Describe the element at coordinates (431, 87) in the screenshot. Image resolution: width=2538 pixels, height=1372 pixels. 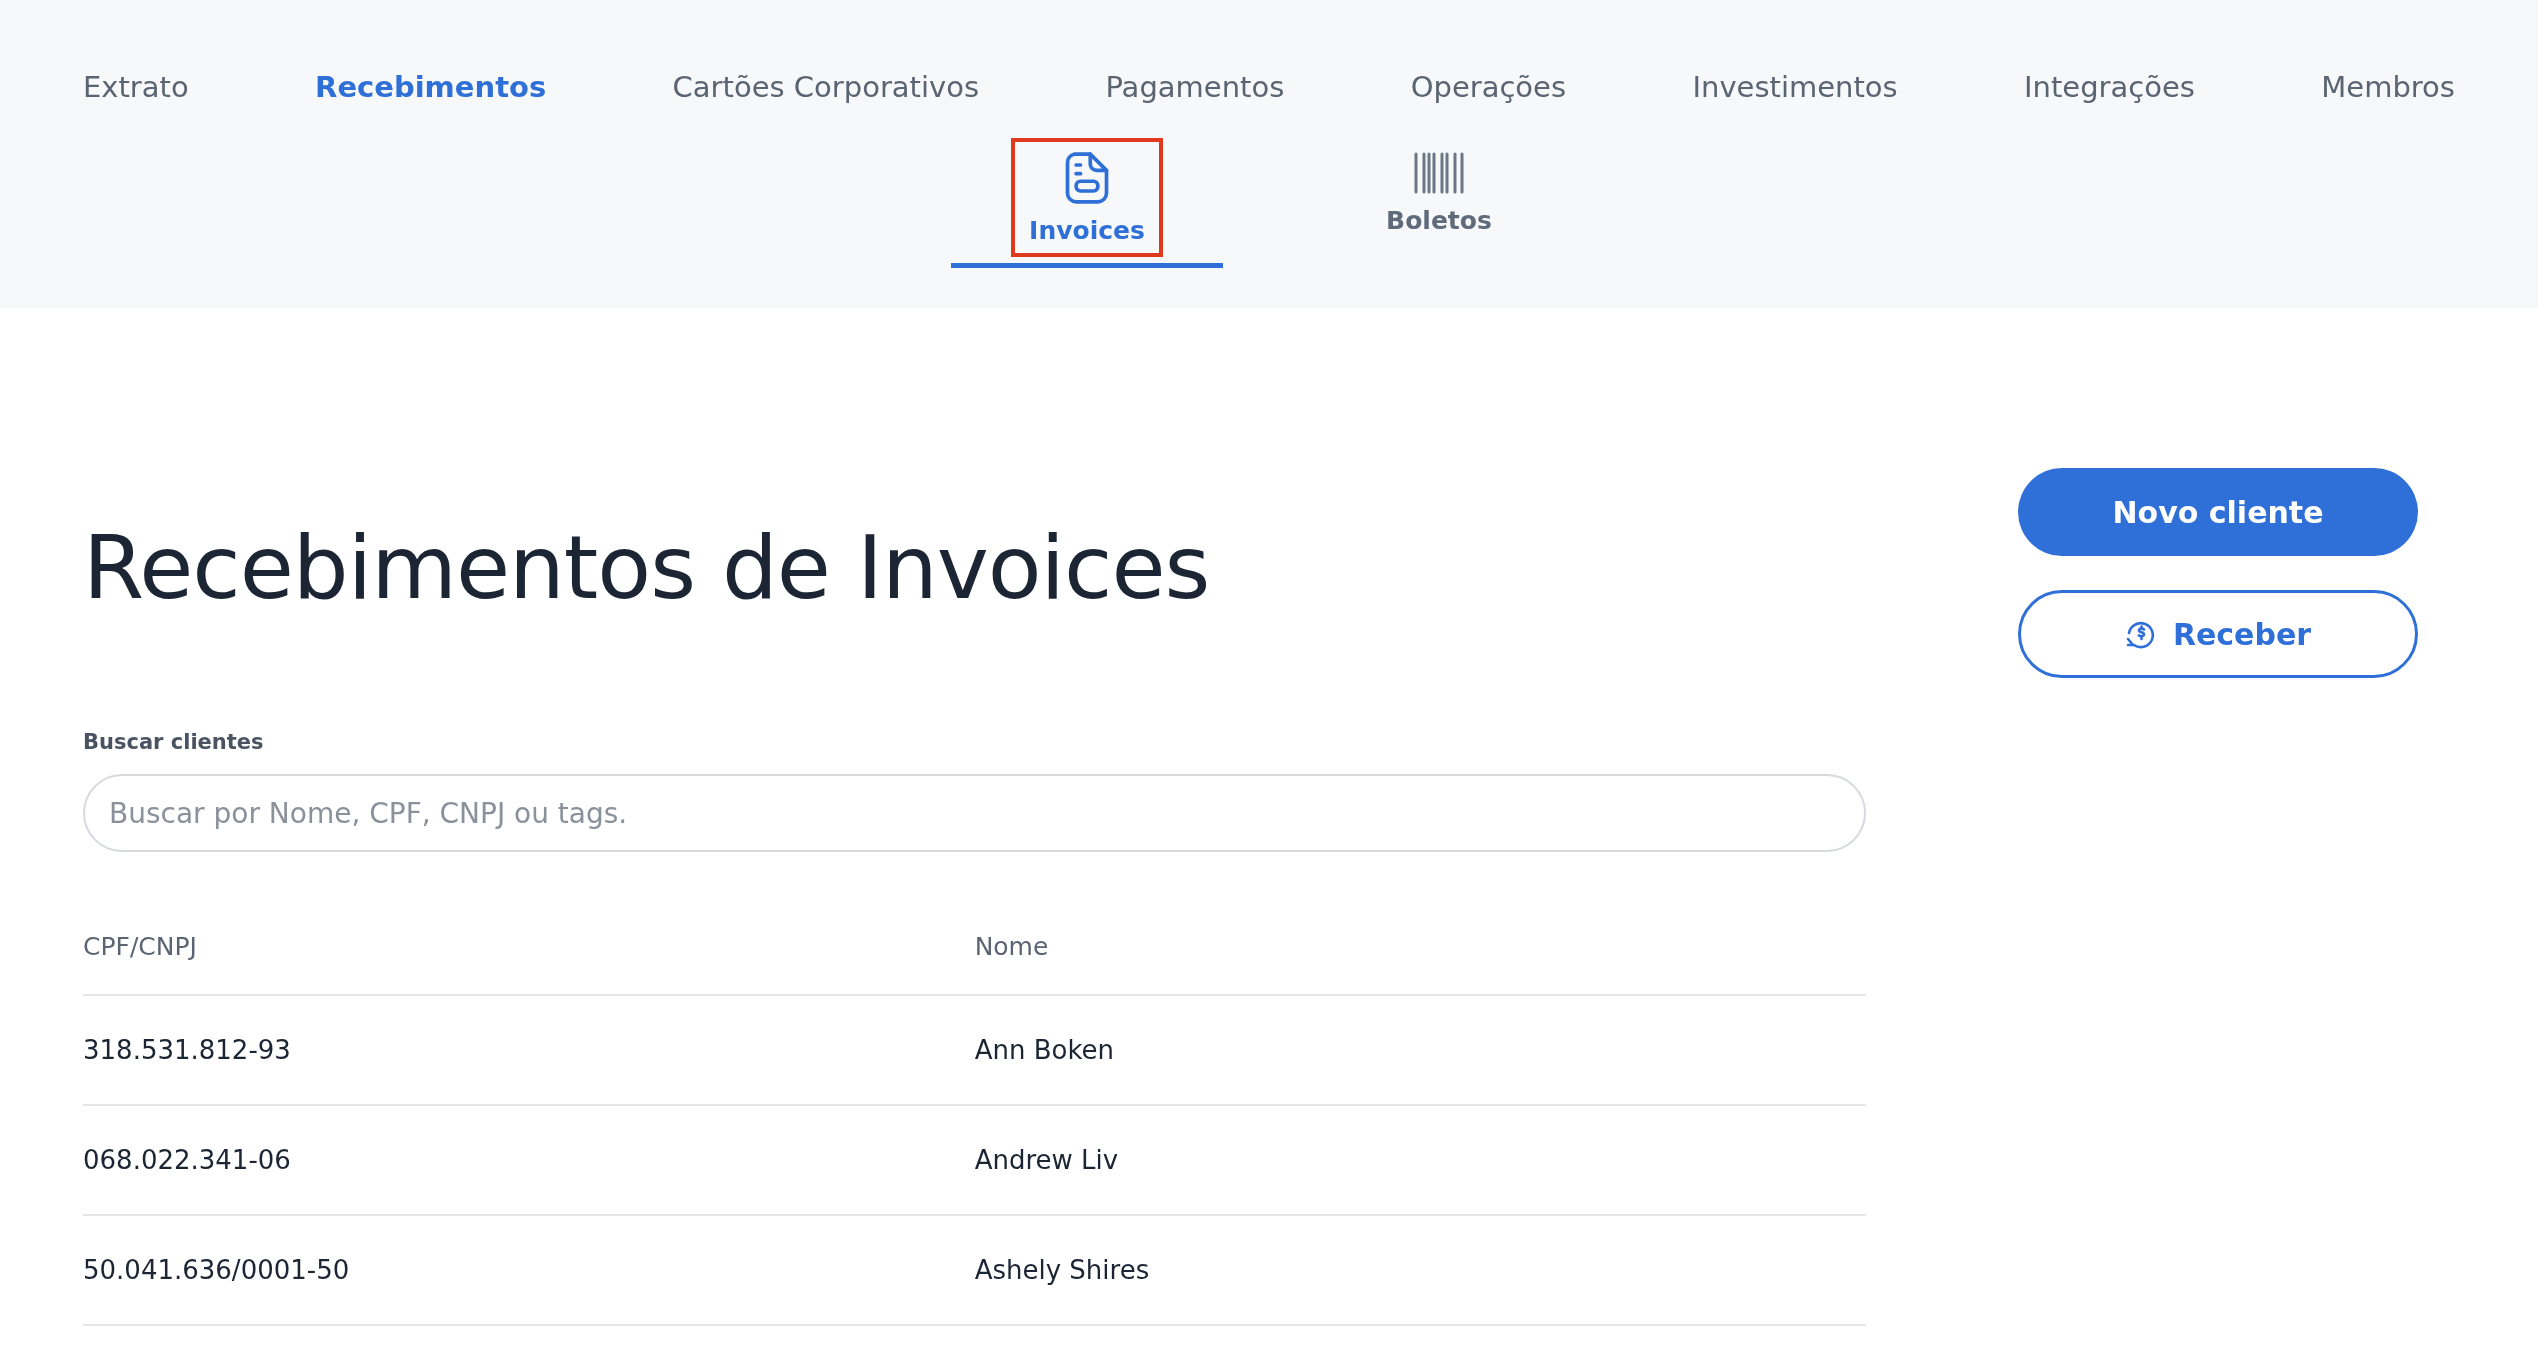
I see `nav-tab: Recebimentos` at that location.